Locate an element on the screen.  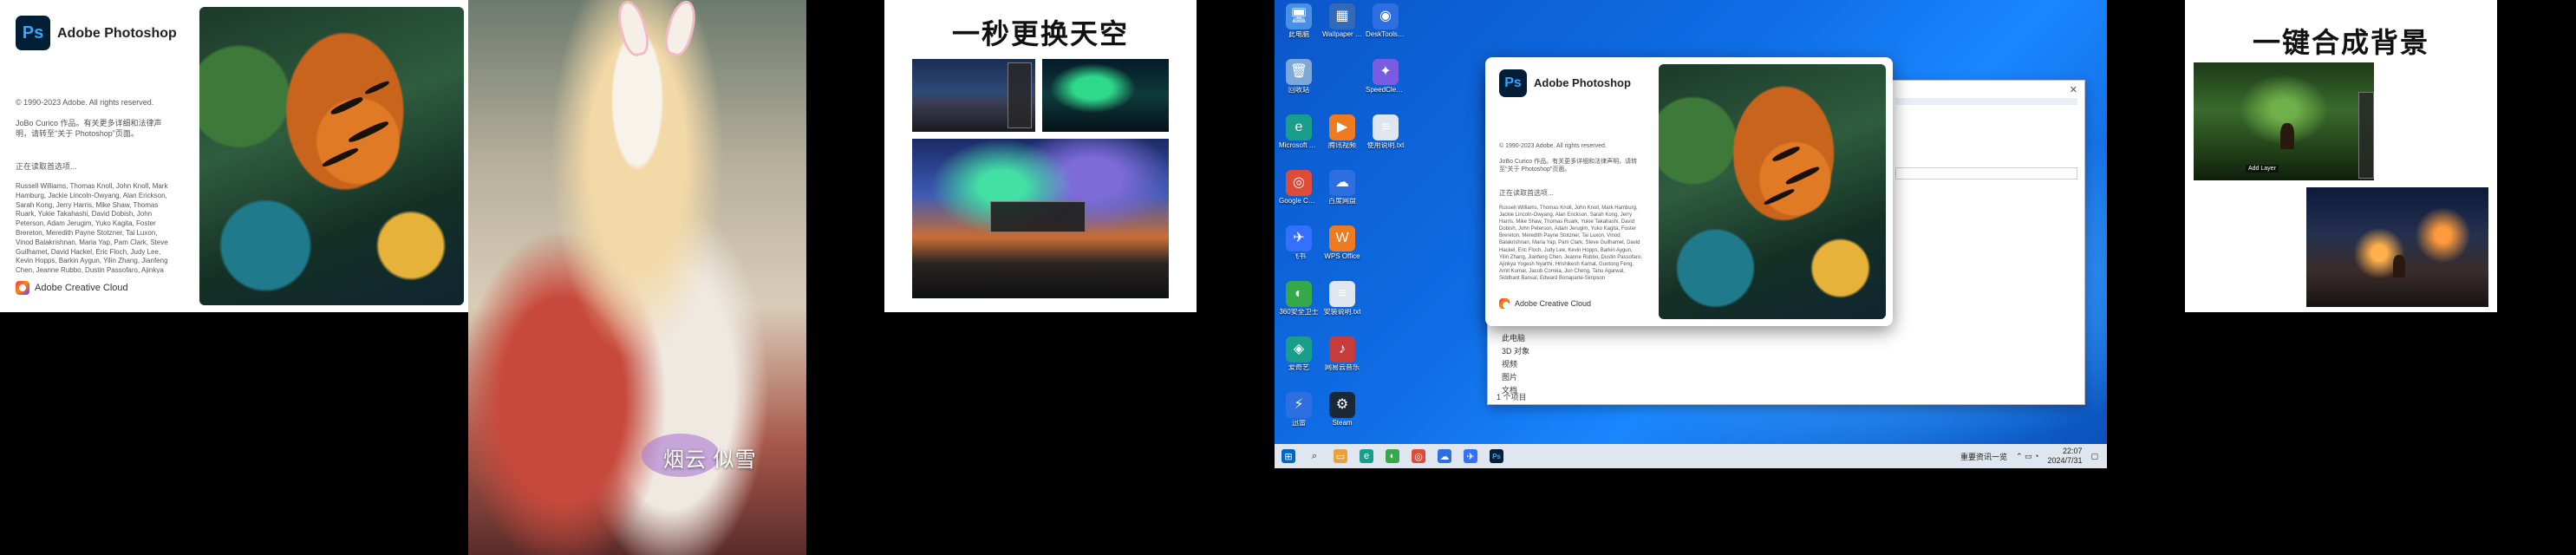
desktop-icon-label: 飞书 is located at coordinates (1299, 256).